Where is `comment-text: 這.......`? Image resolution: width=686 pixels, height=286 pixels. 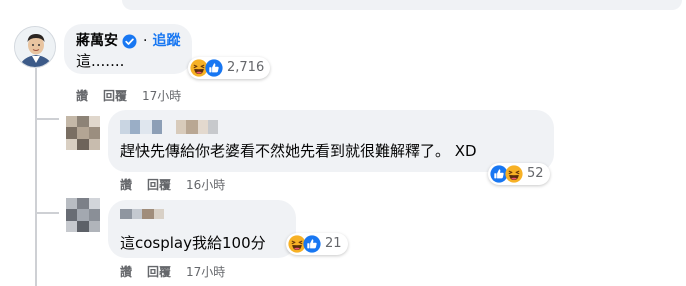 comment-text: 這....... is located at coordinates (100, 61).